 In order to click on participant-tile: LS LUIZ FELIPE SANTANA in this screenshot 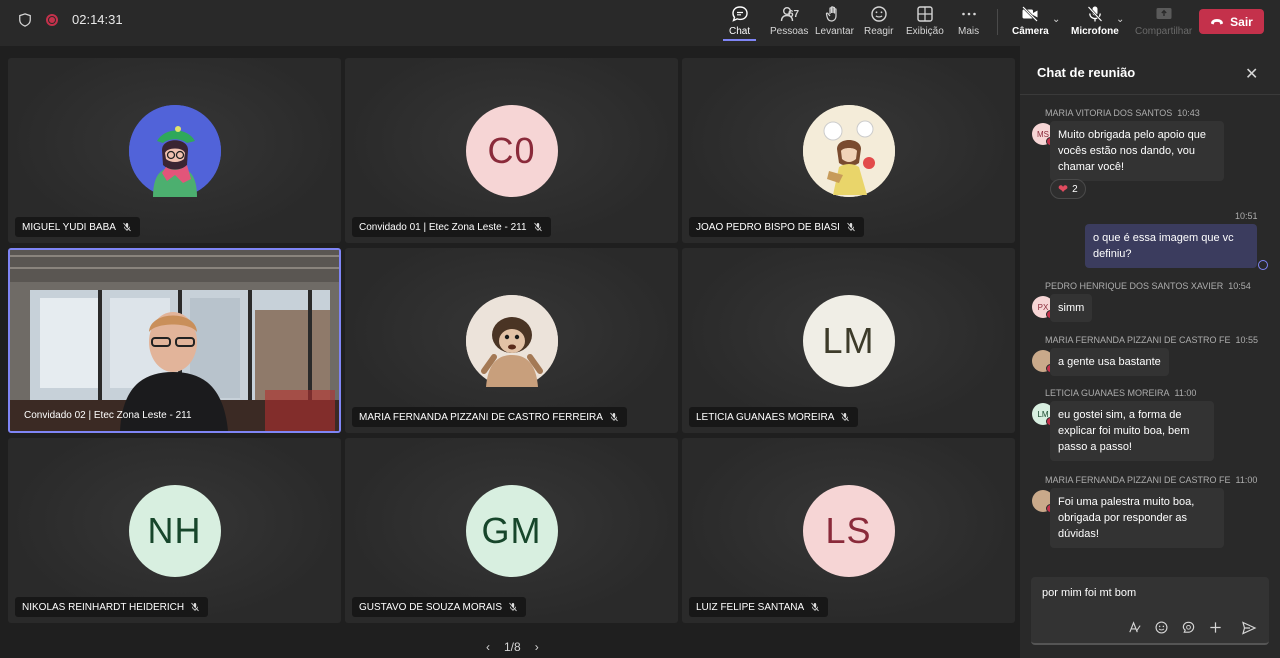, I will do `click(848, 530)`.